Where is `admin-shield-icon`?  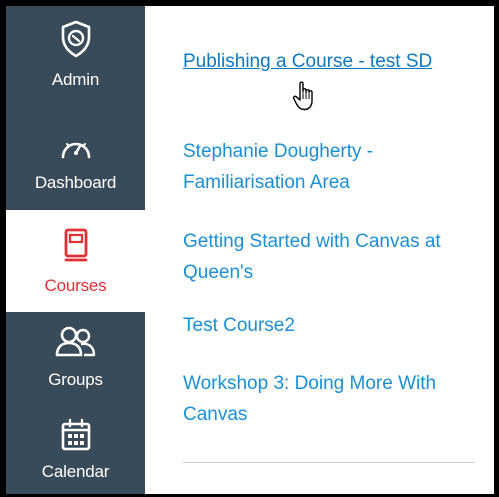
admin-shield-icon is located at coordinates (75, 39).